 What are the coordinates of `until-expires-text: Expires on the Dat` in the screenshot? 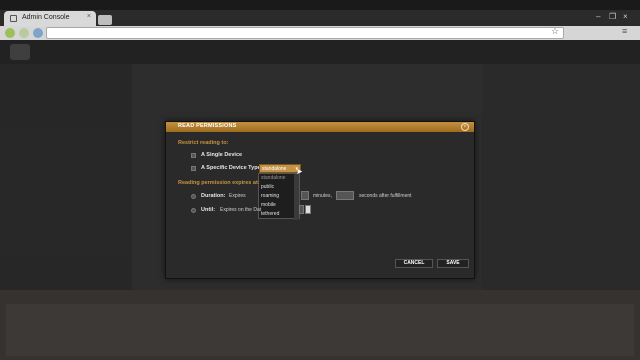 It's located at (241, 210).